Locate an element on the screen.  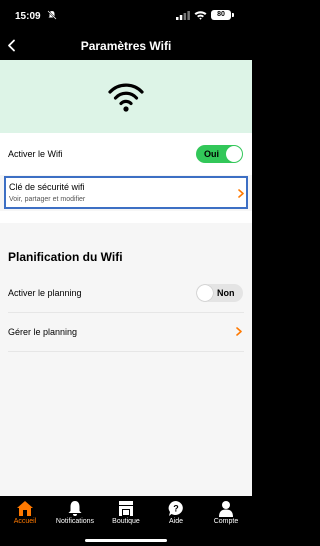
tab-notifications: Notifications is located at coordinates (75, 515).